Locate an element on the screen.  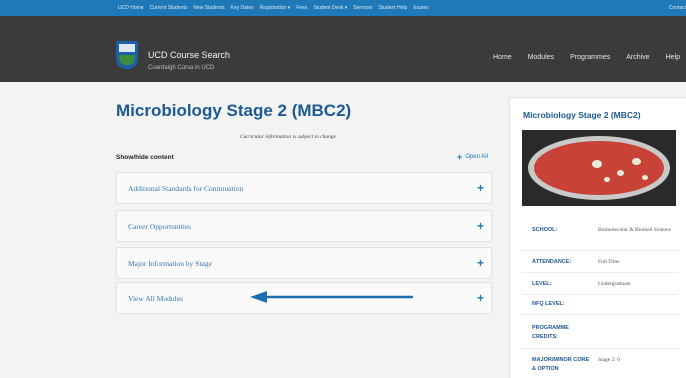
accordion-label: Additional Standards for Continuation is located at coordinates (186, 188).